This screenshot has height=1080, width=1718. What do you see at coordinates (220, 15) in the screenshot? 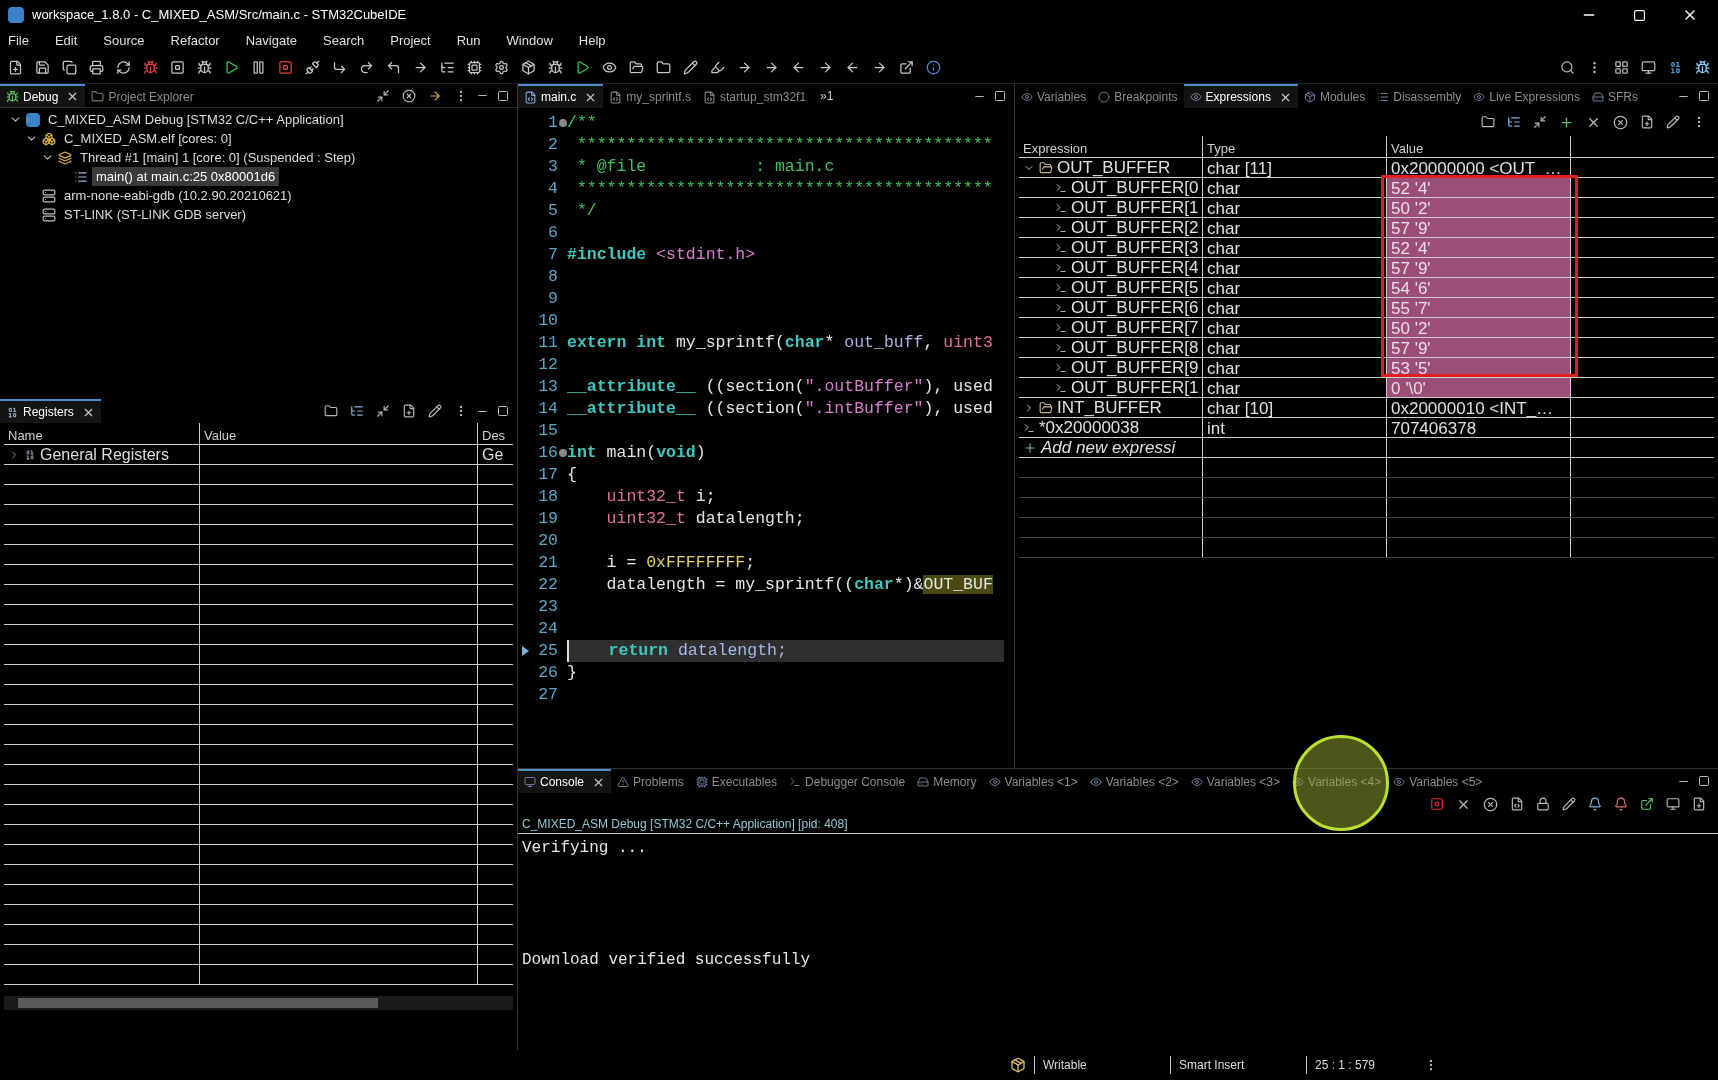
I see `window-title: workspace_1.8.0 - C_MIXED_ASM/Src/main.c - STM32CubeIDE` at bounding box center [220, 15].